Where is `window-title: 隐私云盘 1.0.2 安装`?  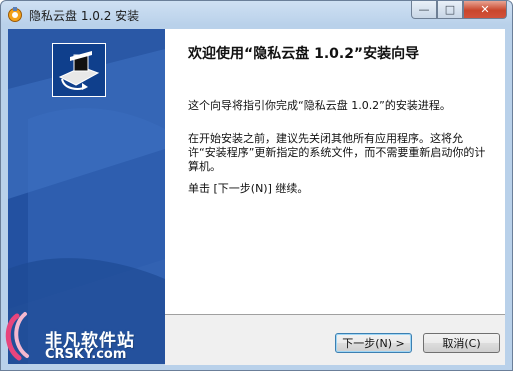
window-title: 隐私云盘 1.0.2 安装 is located at coordinates (84, 16).